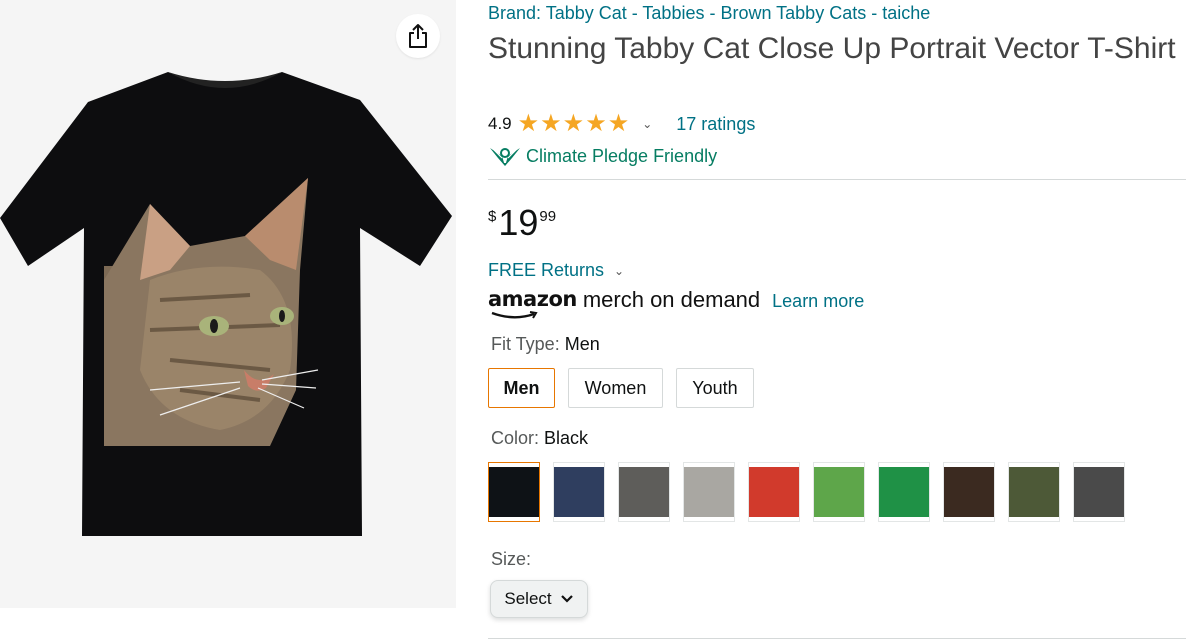  I want to click on fit-type-label: Fit Type: Men, so click(545, 344).